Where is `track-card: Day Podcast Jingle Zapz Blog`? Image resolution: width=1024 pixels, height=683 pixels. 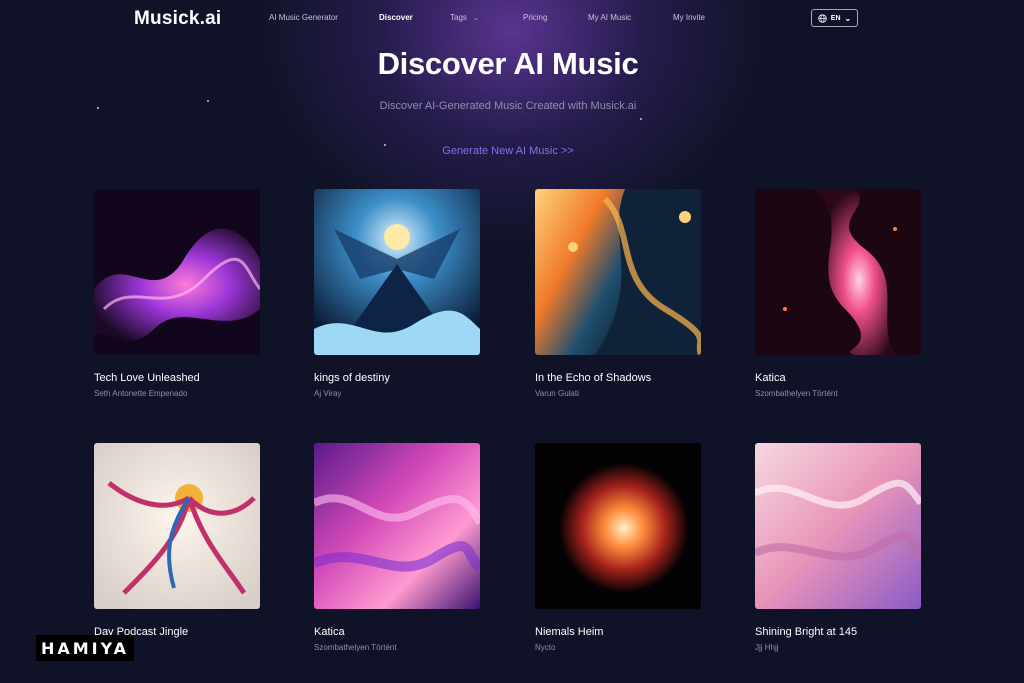
track-card: Day Podcast Jingle Zapz Blog is located at coordinates (178, 547).